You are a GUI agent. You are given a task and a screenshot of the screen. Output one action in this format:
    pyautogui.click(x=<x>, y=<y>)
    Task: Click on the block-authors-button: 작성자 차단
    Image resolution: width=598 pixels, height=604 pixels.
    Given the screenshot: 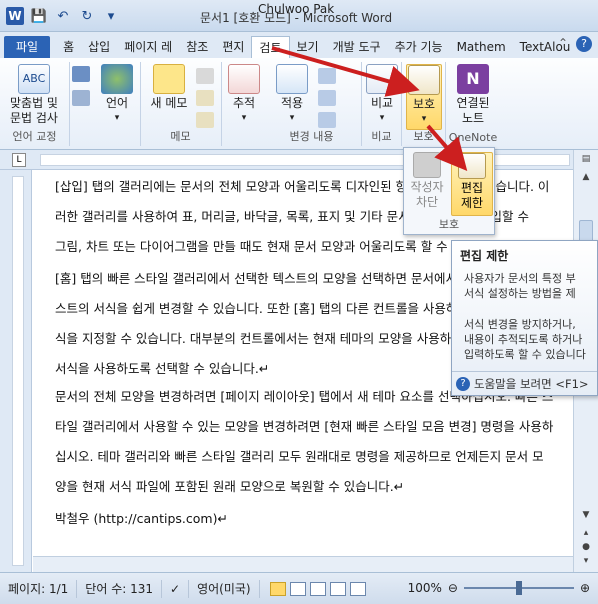 What is the action you would take?
    pyautogui.click(x=427, y=184)
    